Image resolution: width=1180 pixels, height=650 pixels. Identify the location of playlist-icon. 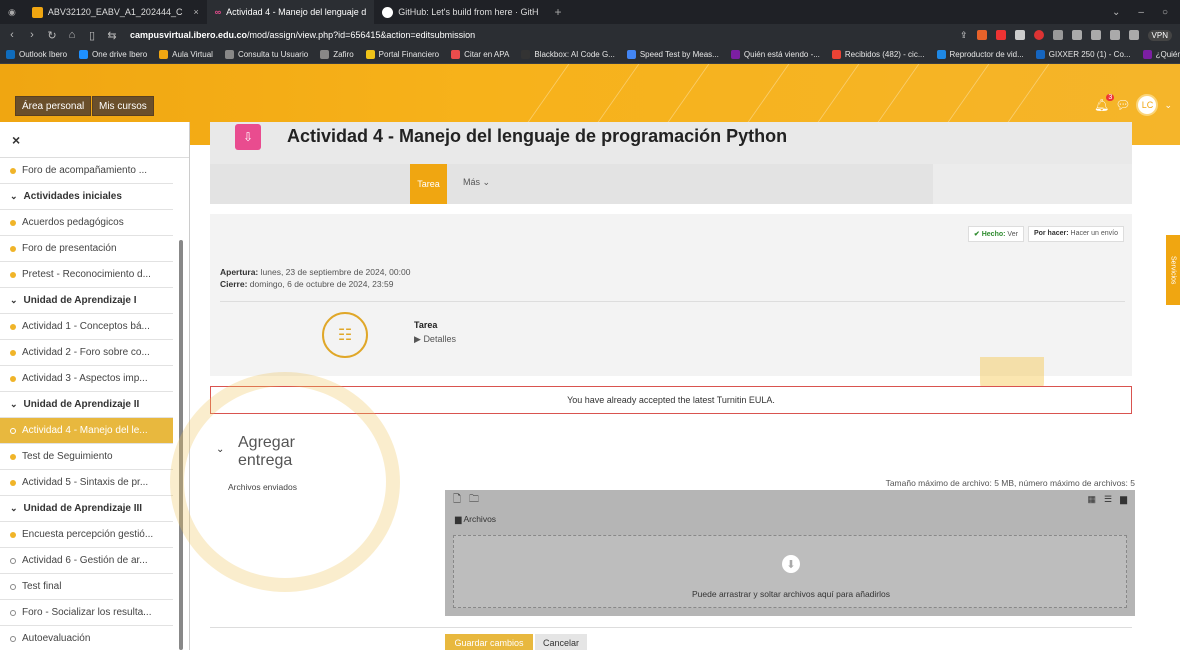
(1076, 35).